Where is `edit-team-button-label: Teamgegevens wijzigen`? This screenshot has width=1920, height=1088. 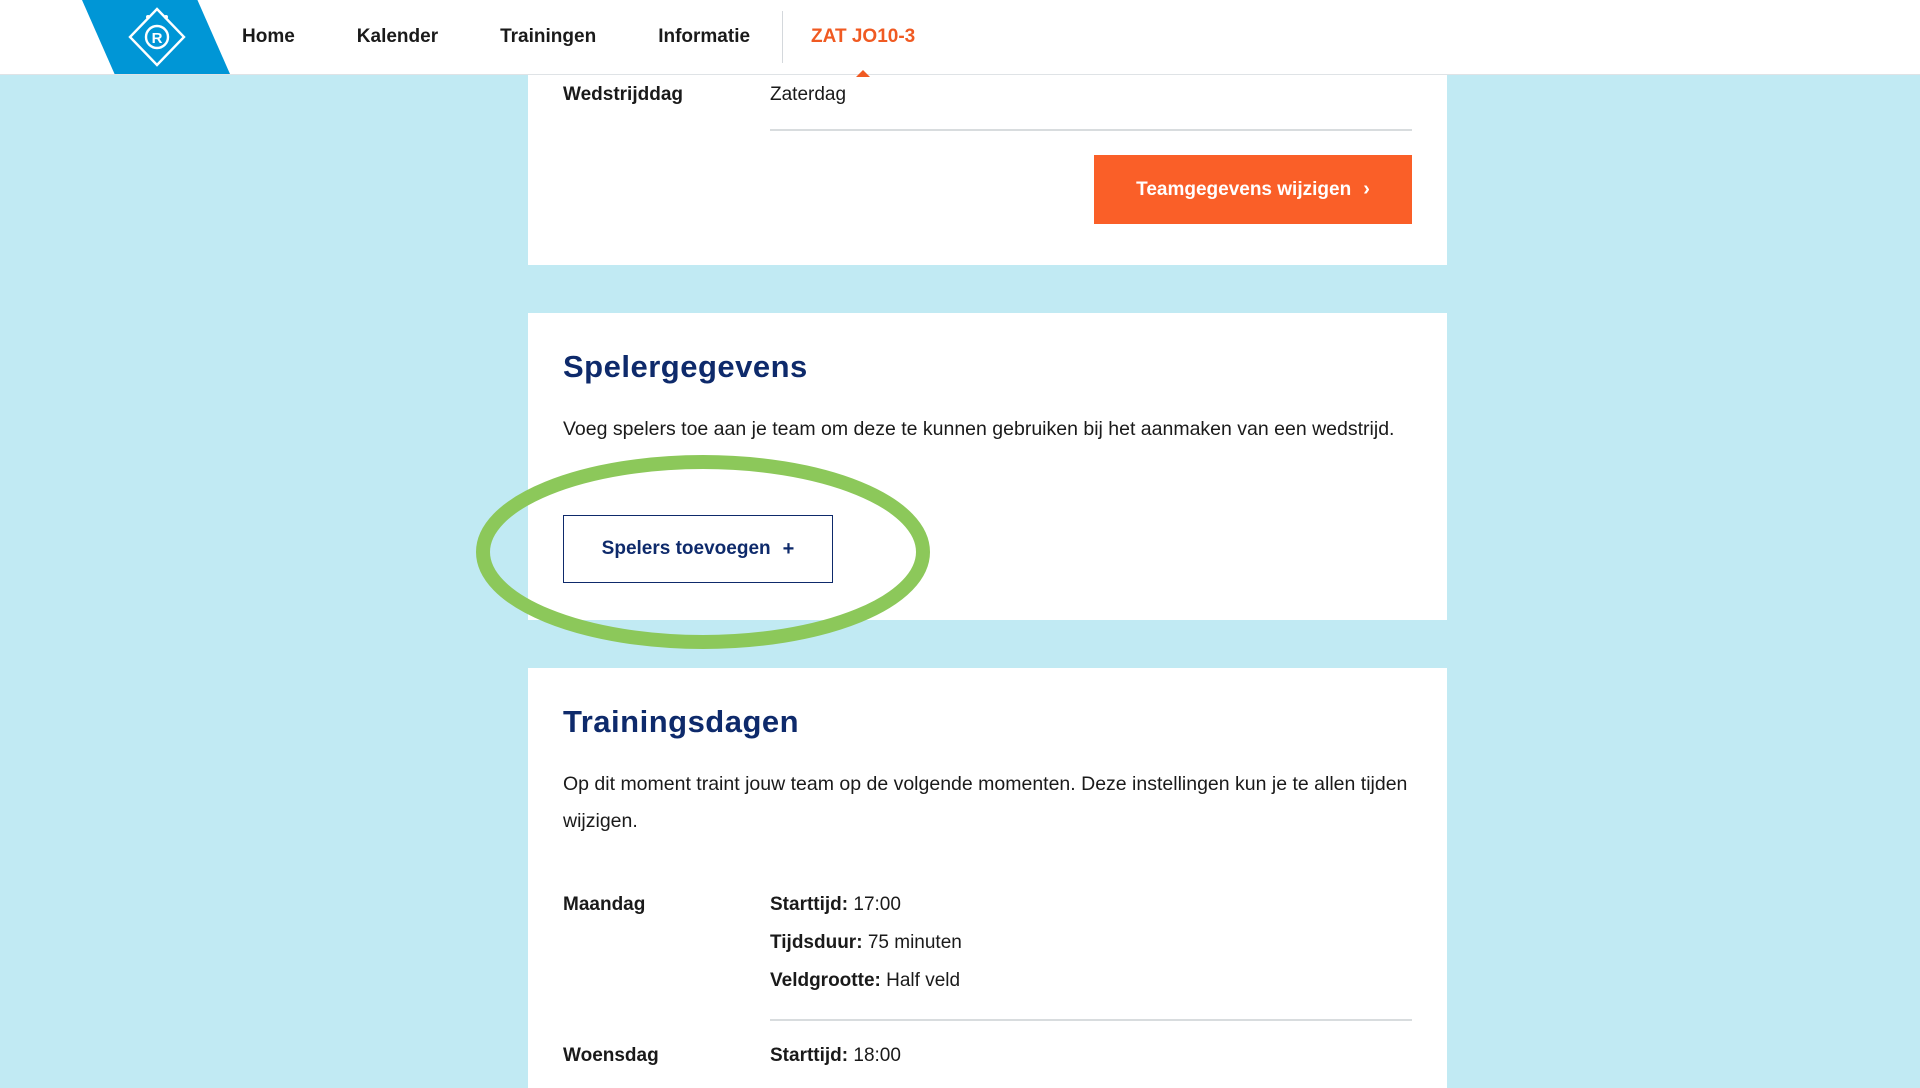
edit-team-button-label: Teamgegevens wijzigen is located at coordinates (1244, 189).